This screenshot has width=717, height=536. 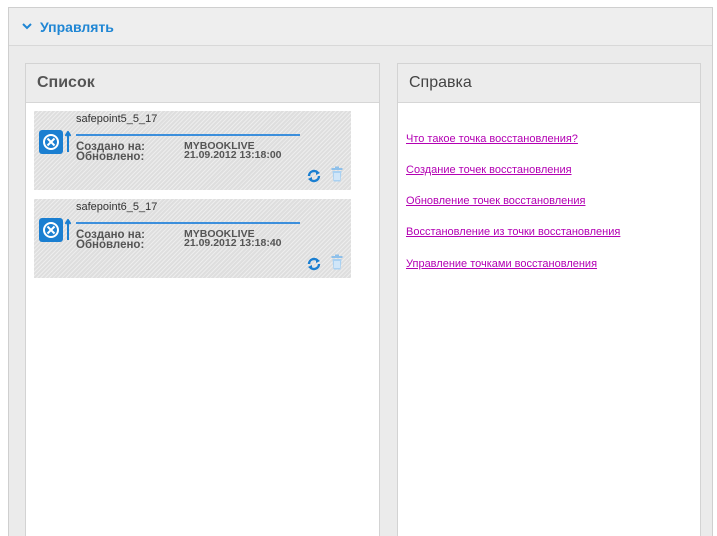 I want to click on help-panel-title: Справка, so click(x=549, y=83).